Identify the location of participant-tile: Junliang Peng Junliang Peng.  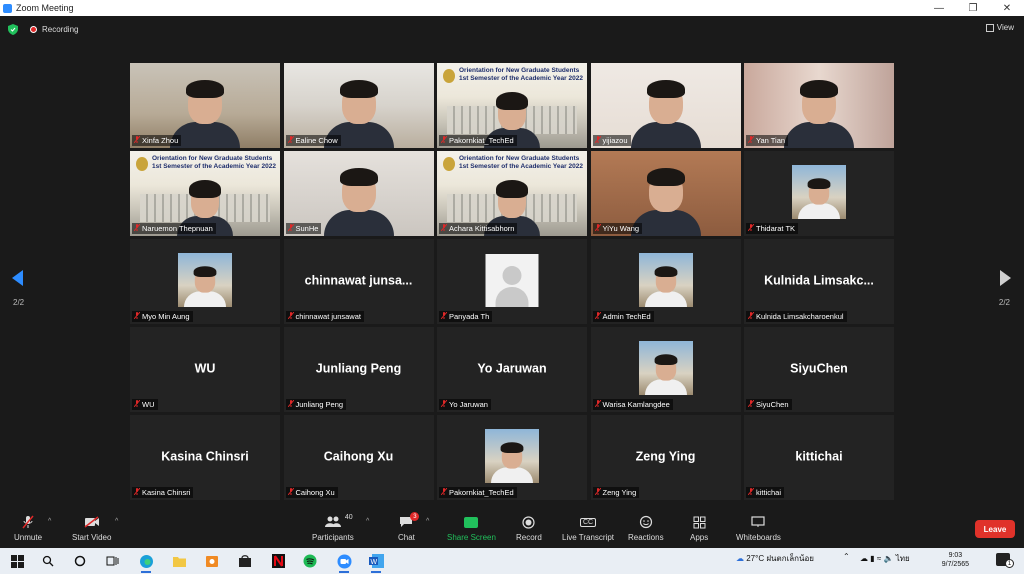
(358, 369).